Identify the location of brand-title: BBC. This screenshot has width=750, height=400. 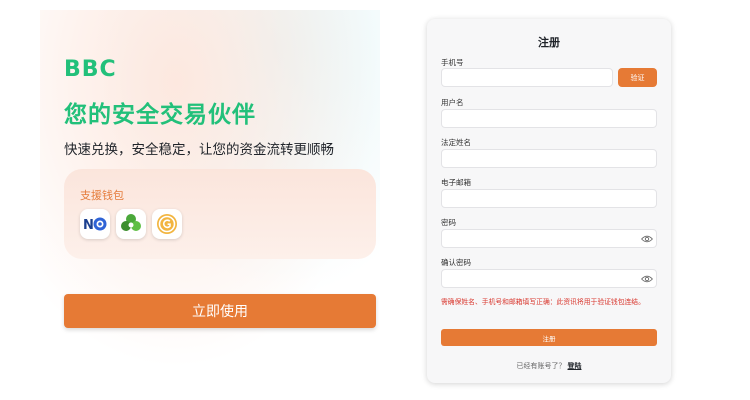
(90, 69).